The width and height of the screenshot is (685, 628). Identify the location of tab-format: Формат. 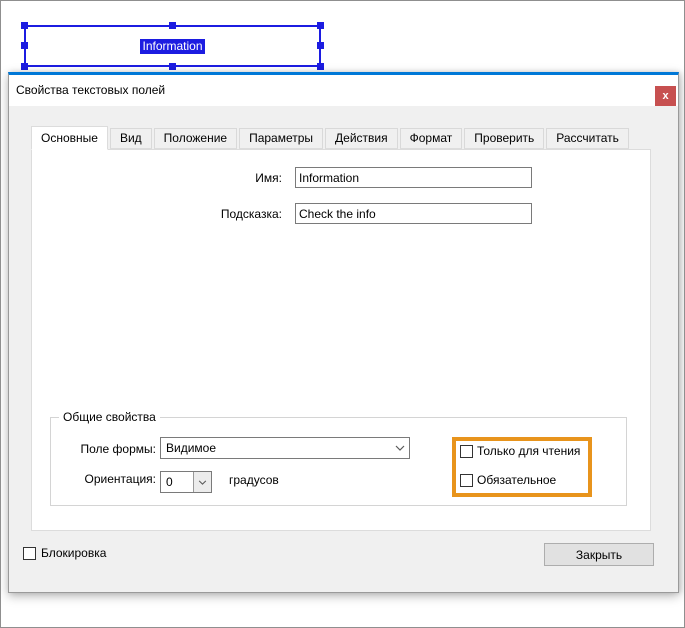
(431, 138).